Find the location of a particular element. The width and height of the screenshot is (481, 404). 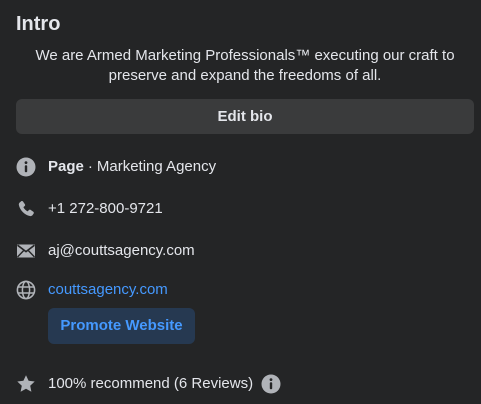

globe-icon is located at coordinates (26, 290).